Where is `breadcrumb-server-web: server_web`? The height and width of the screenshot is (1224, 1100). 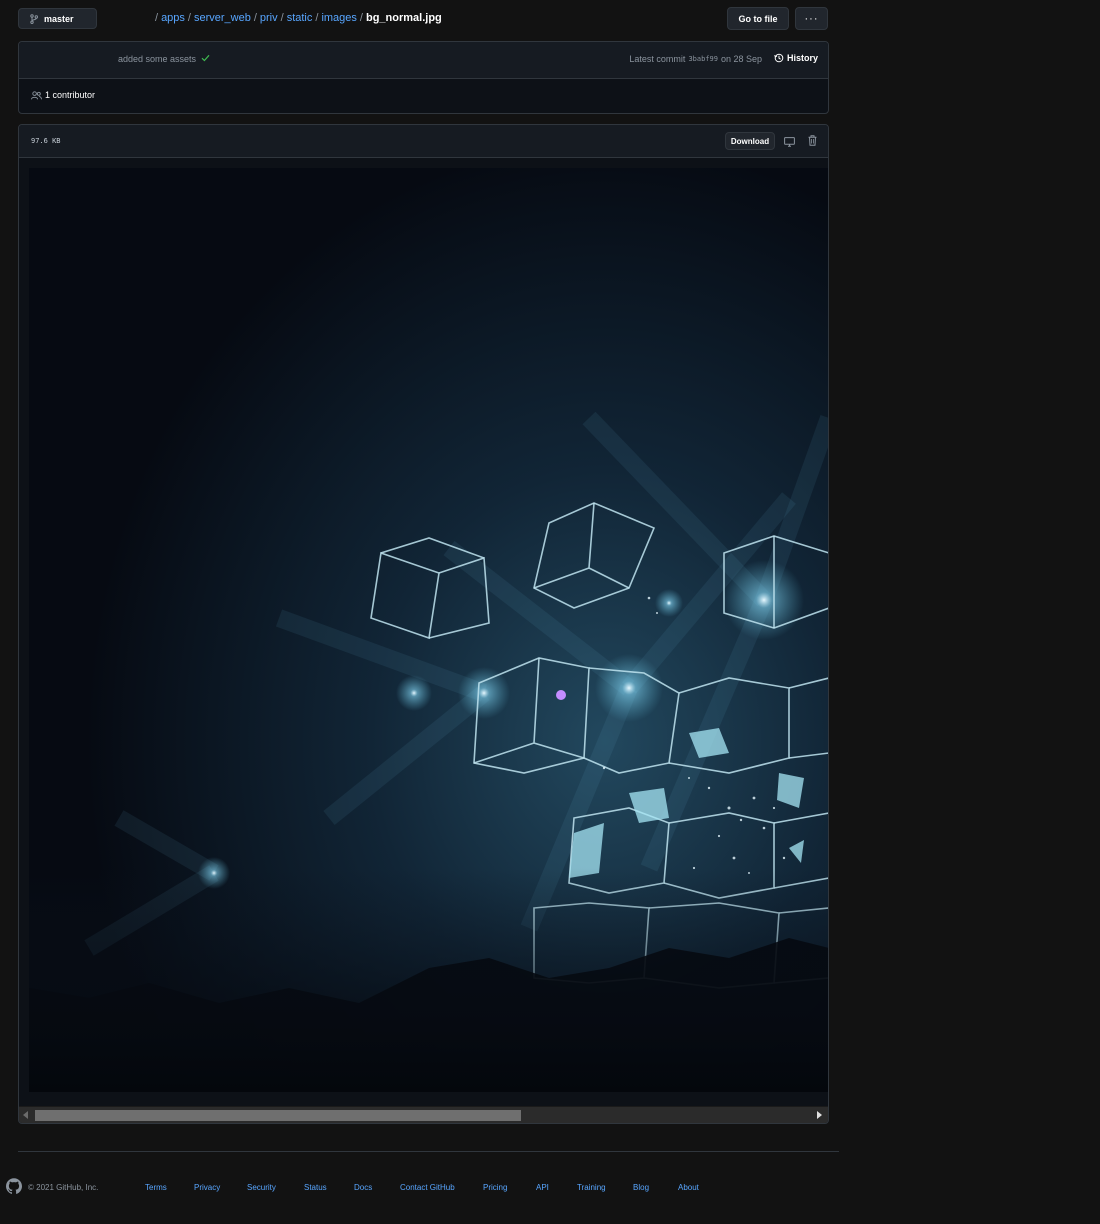 breadcrumb-server-web: server_web is located at coordinates (222, 18).